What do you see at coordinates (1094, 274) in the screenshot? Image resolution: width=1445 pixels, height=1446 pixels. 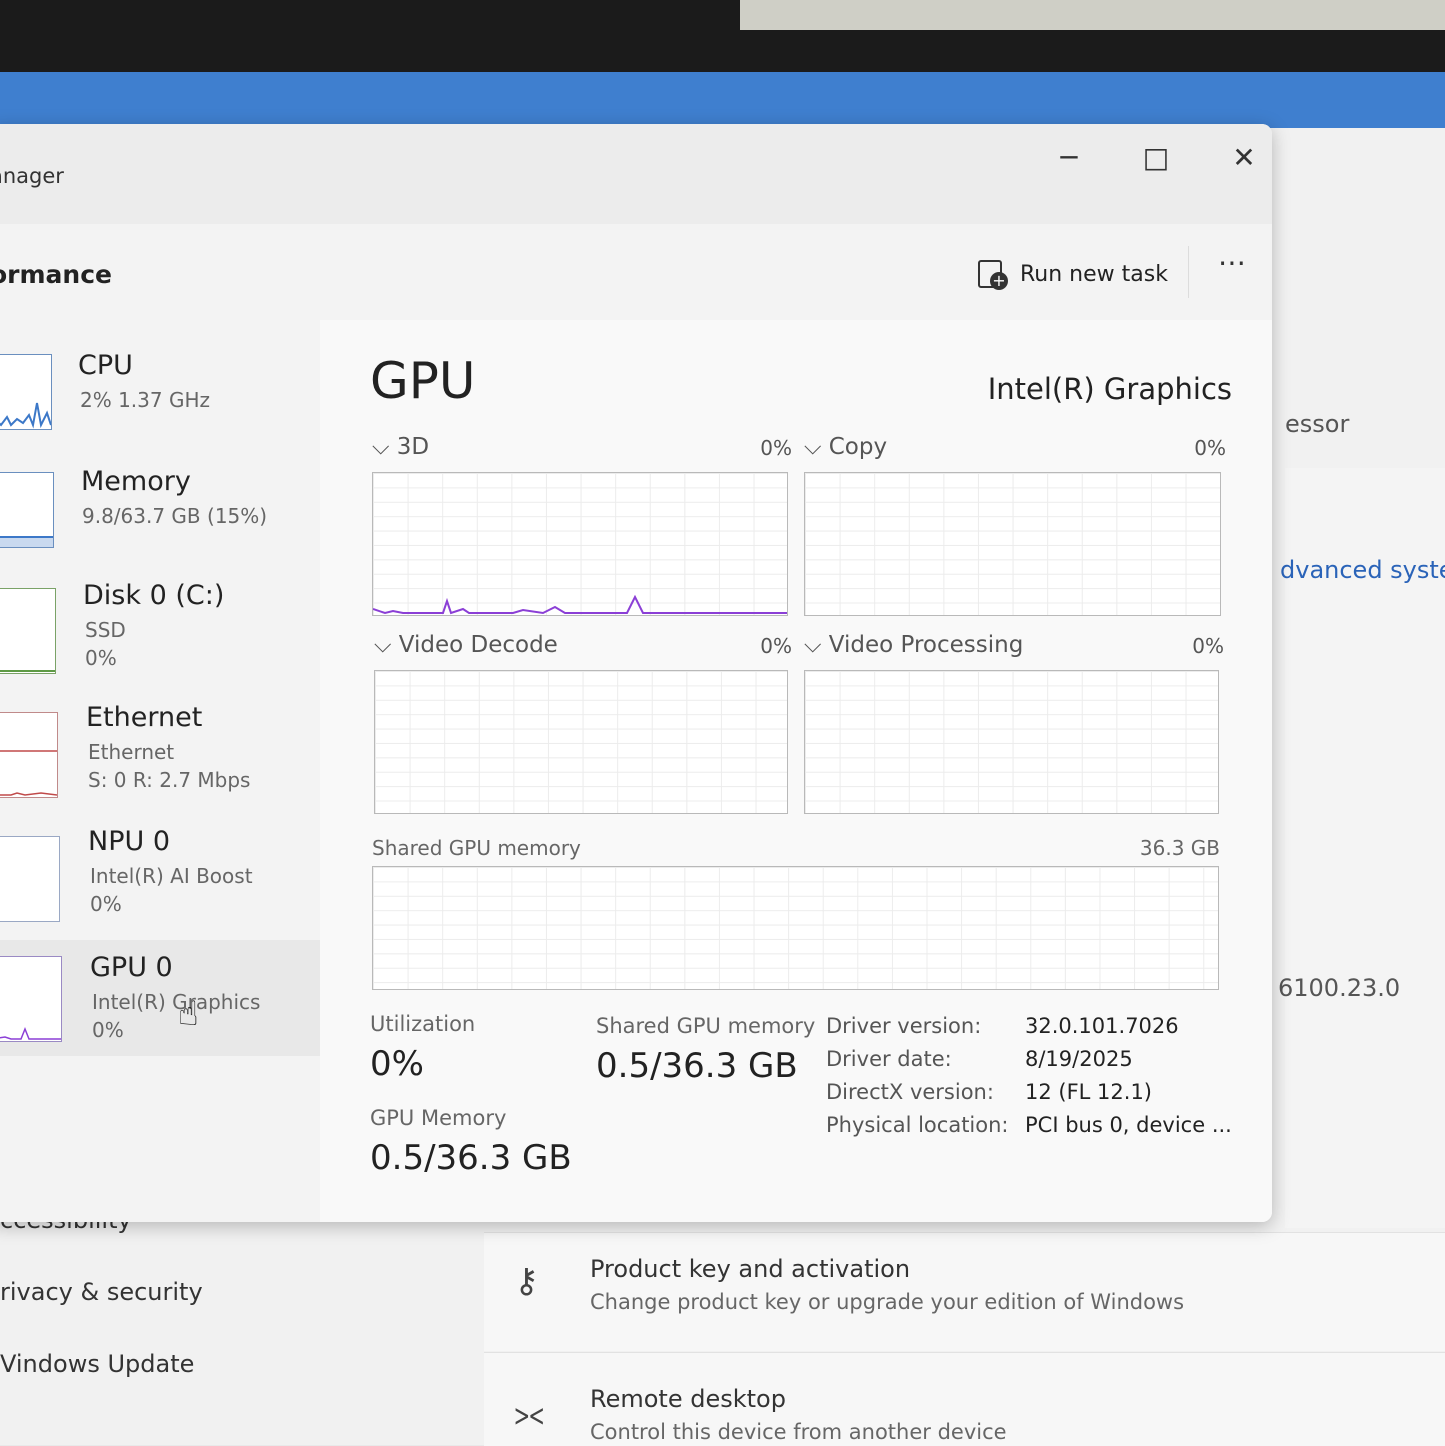 I see `run-new-task-label: Run new task` at bounding box center [1094, 274].